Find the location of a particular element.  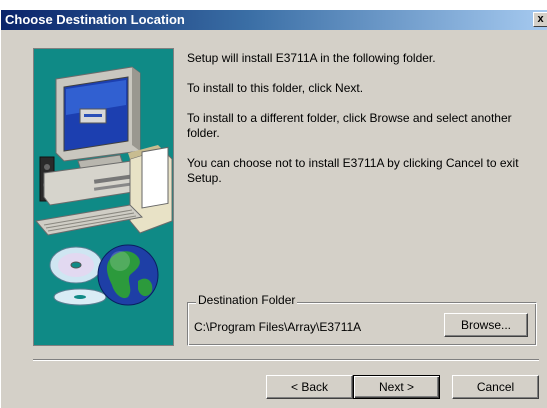

back-button-label: < Back is located at coordinates (309, 387).